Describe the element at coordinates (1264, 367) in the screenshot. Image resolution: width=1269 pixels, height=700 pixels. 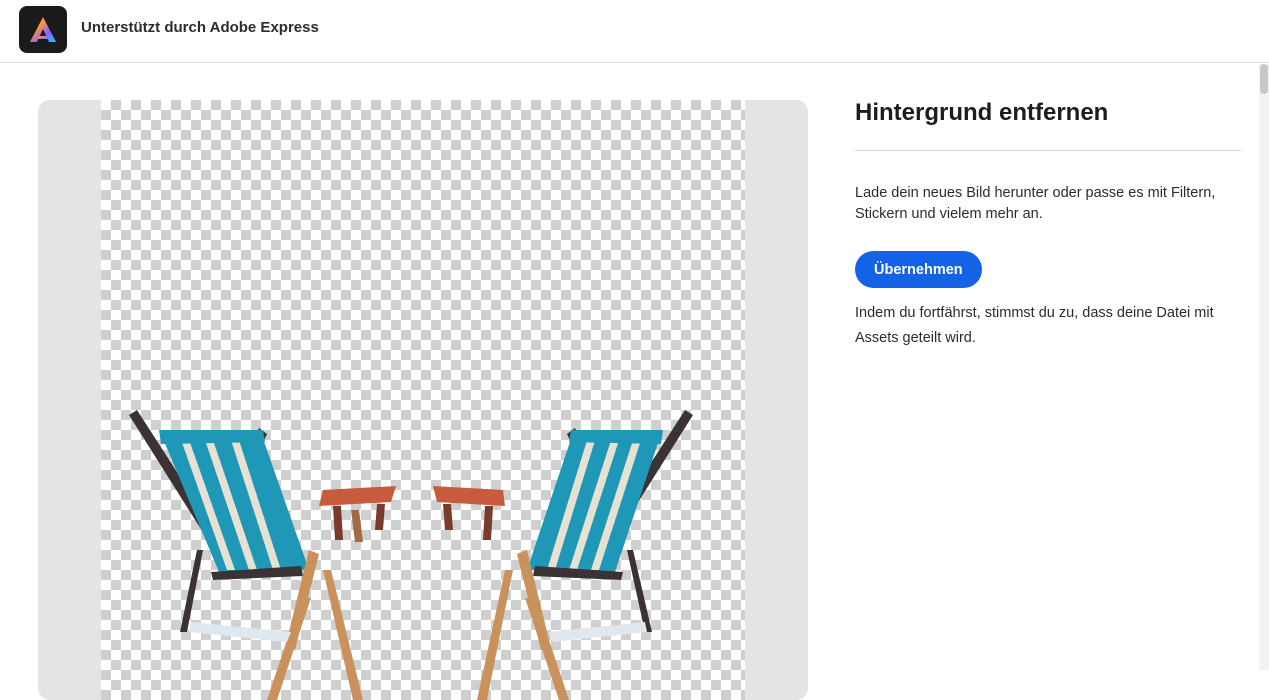
I see `page-scrollbar` at that location.